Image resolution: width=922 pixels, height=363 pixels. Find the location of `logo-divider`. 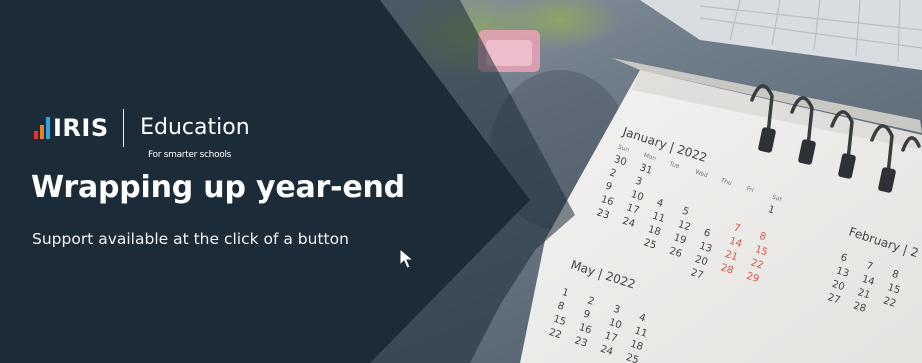

logo-divider is located at coordinates (123, 128).